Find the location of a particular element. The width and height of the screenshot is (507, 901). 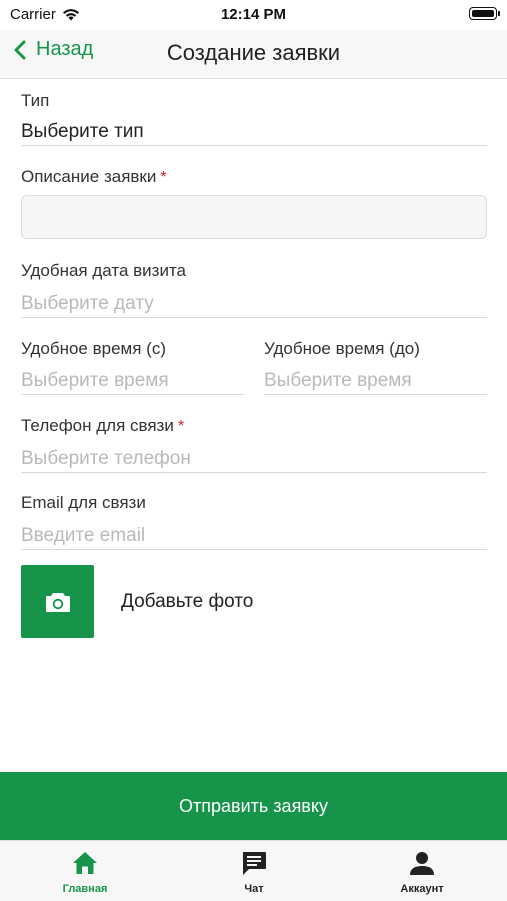

type-field-label: Тип is located at coordinates (35, 101).